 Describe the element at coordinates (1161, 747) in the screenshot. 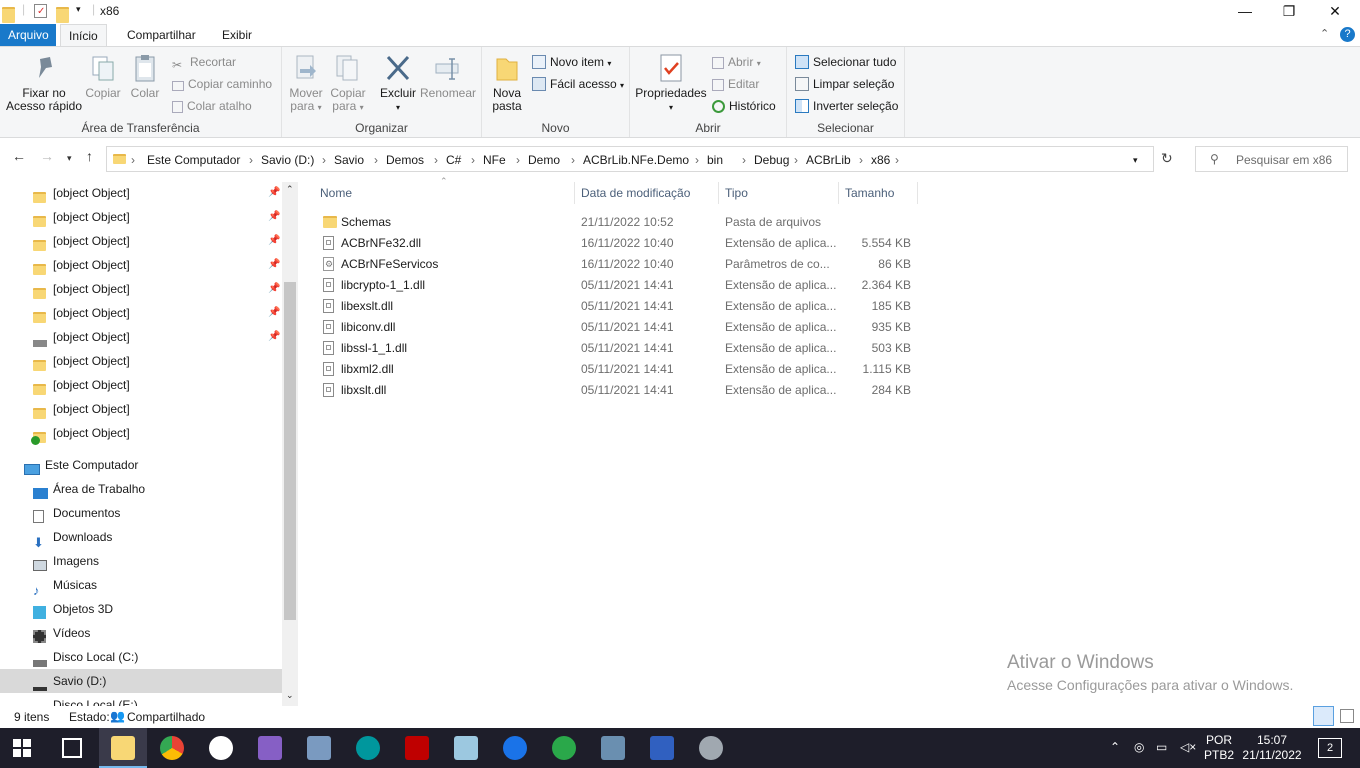

I see `network-icon: ▭` at that location.